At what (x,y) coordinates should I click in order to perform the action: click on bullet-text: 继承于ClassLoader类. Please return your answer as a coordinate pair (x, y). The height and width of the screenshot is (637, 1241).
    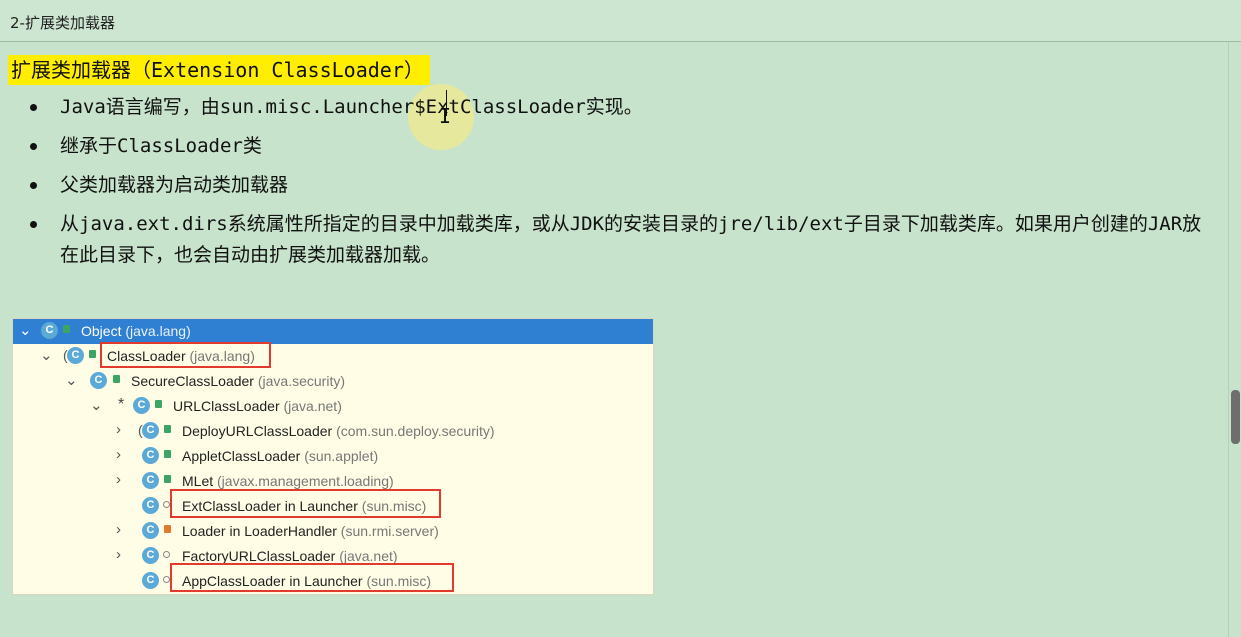
    Looking at the image, I should click on (161, 146).